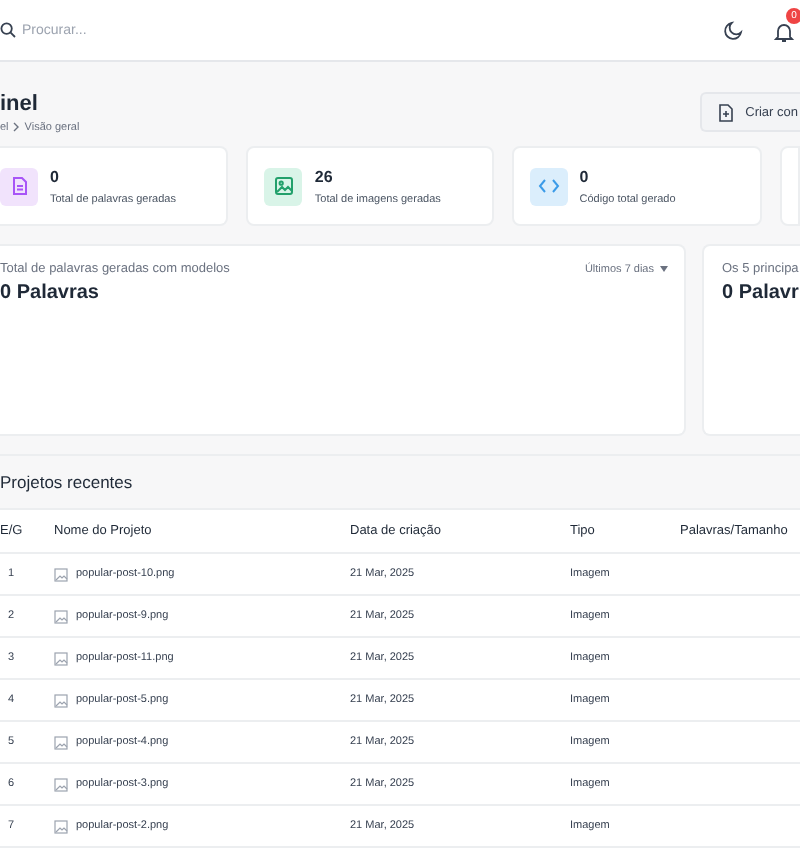  Describe the element at coordinates (16, 127) in the screenshot. I see `chevron-icon` at that location.